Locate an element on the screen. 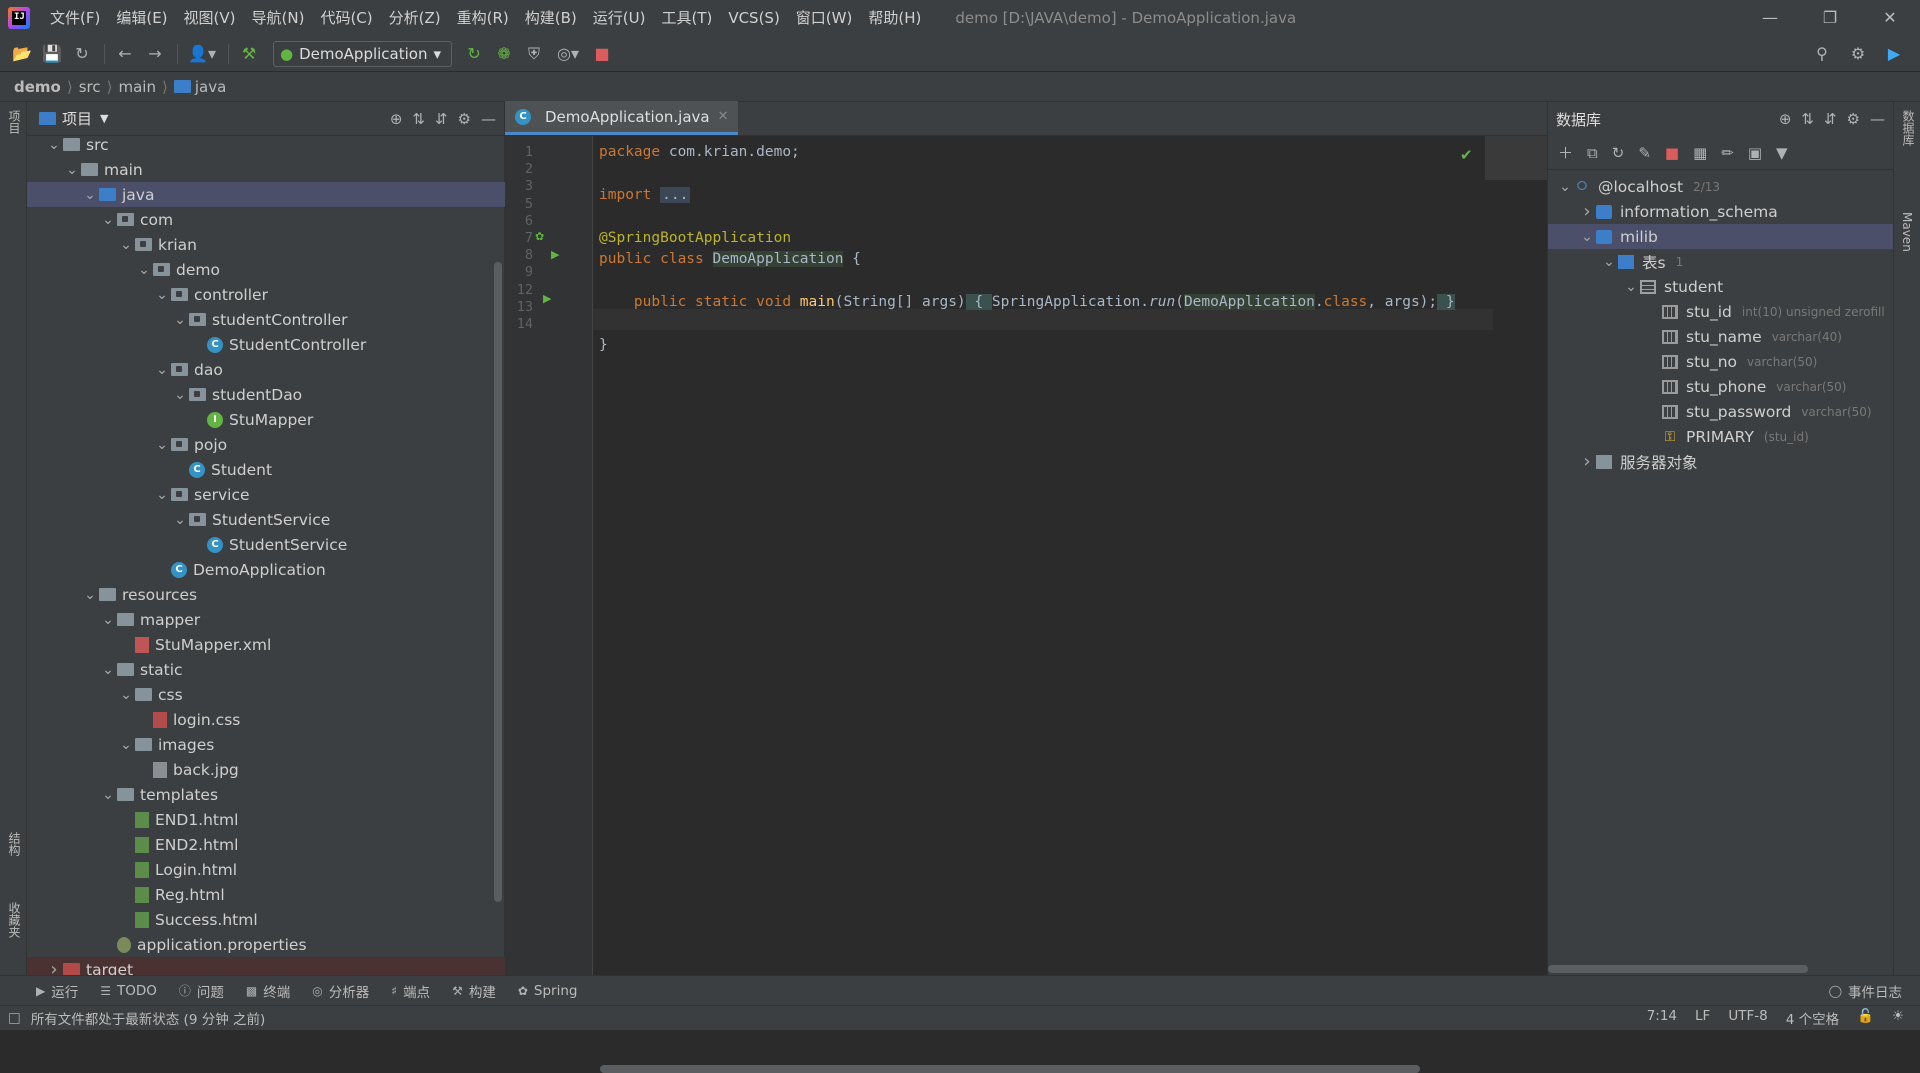 This screenshot has height=1073, width=1920. settings-gear-icon: ⚙ is located at coordinates (1853, 119).